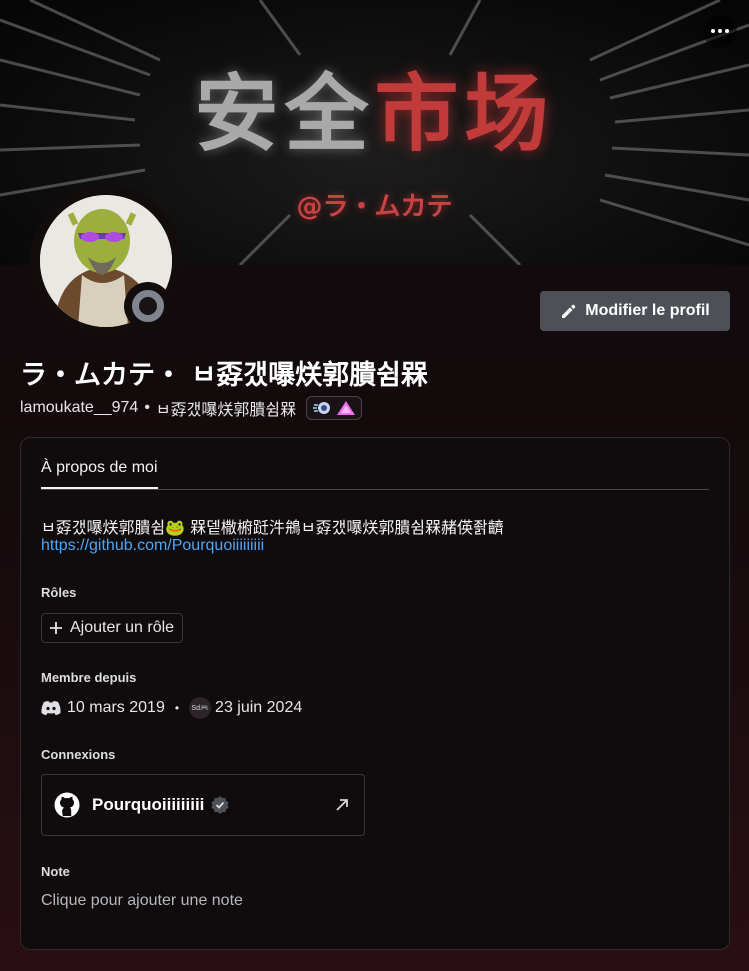 This screenshot has height=971, width=749. Describe the element at coordinates (200, 708) in the screenshot. I see `server-icon: Sd🎮` at that location.